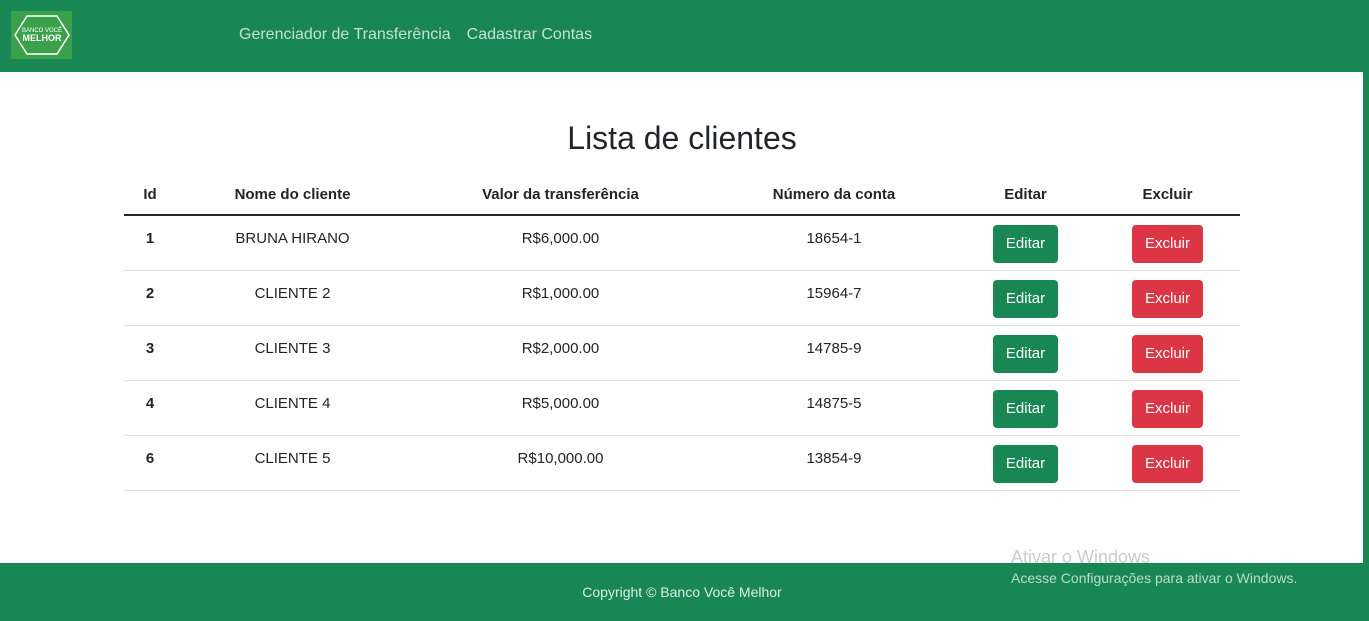  I want to click on column-header-client-name: Nome do cliente, so click(292, 195).